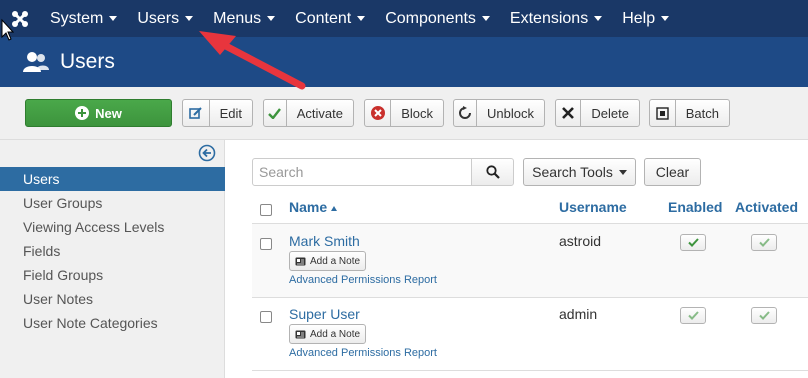  Describe the element at coordinates (244, 18) in the screenshot. I see `nav-menus: Menus` at that location.